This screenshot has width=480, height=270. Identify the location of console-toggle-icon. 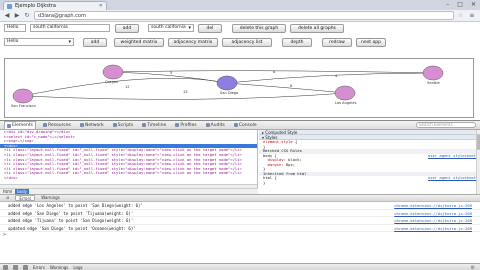
(15, 267).